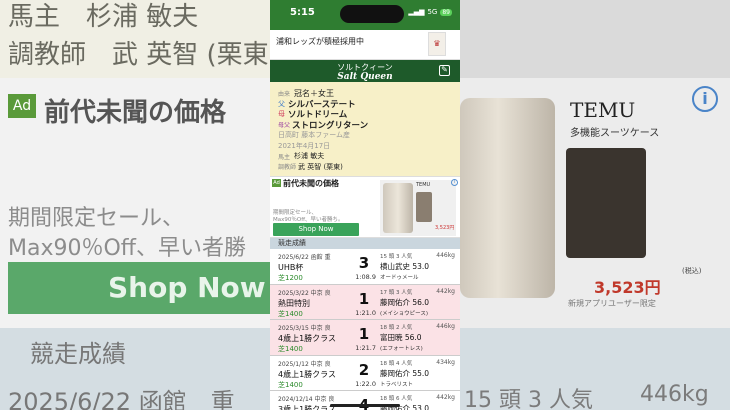 Image resolution: width=730 pixels, height=410 pixels. Describe the element at coordinates (365, 243) in the screenshot. I see `section-title: 競走成績` at that location.